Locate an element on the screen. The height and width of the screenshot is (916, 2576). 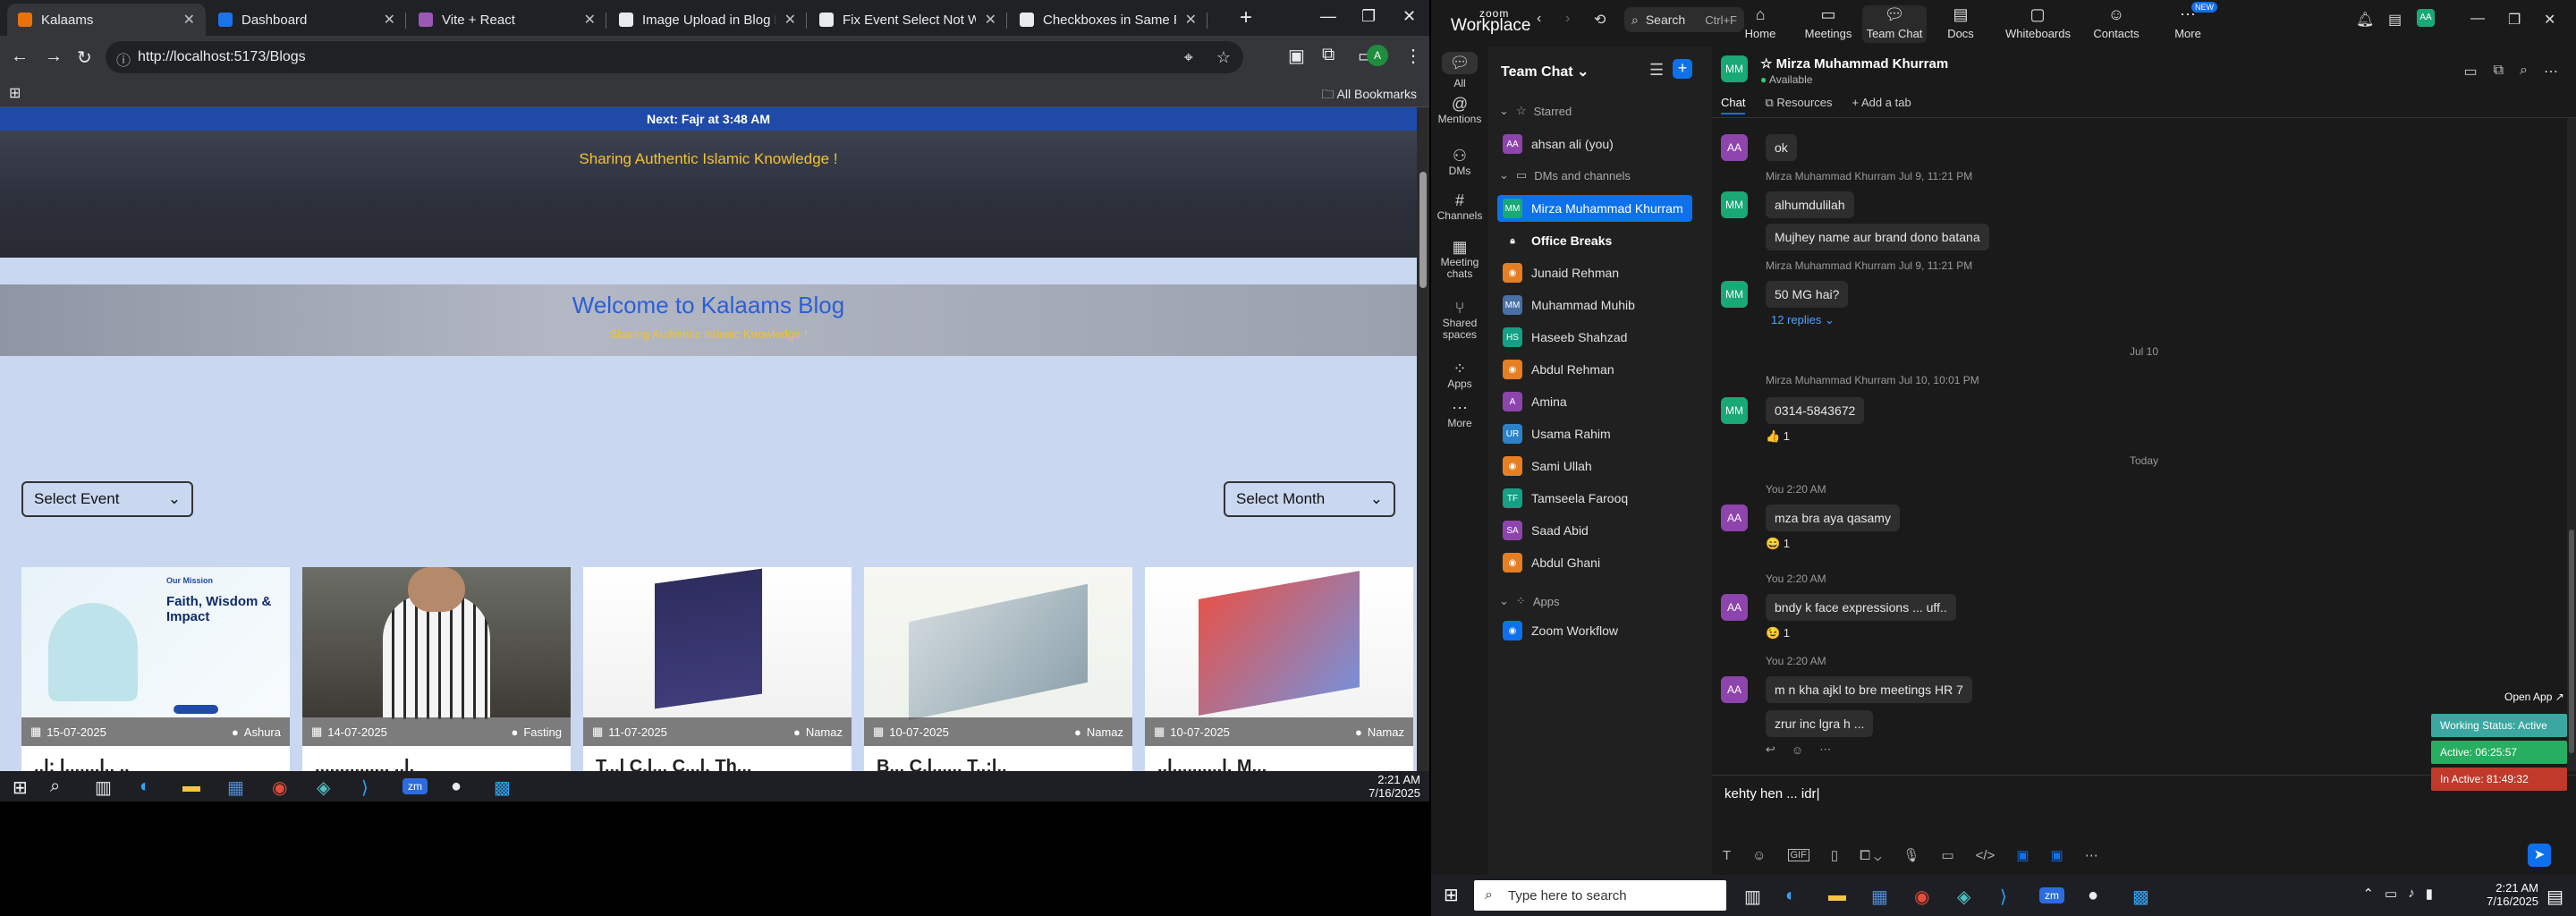
tab-add: + Add a tab is located at coordinates (1881, 105).